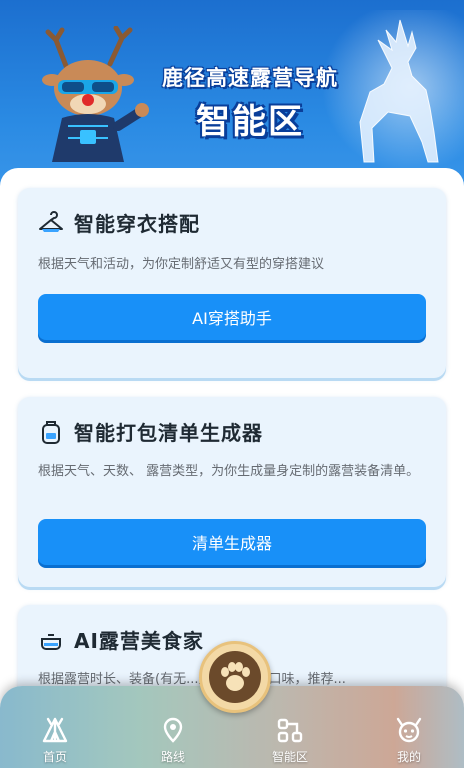 The height and width of the screenshot is (768, 464). I want to click on card-title: 智能穿衣搭配, so click(137, 224).